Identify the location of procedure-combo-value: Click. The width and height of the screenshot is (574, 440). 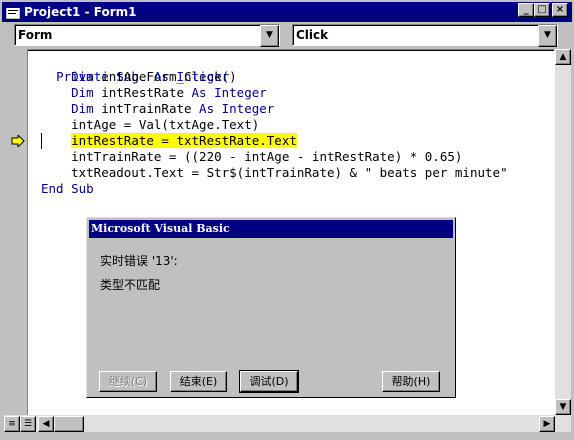
(312, 35).